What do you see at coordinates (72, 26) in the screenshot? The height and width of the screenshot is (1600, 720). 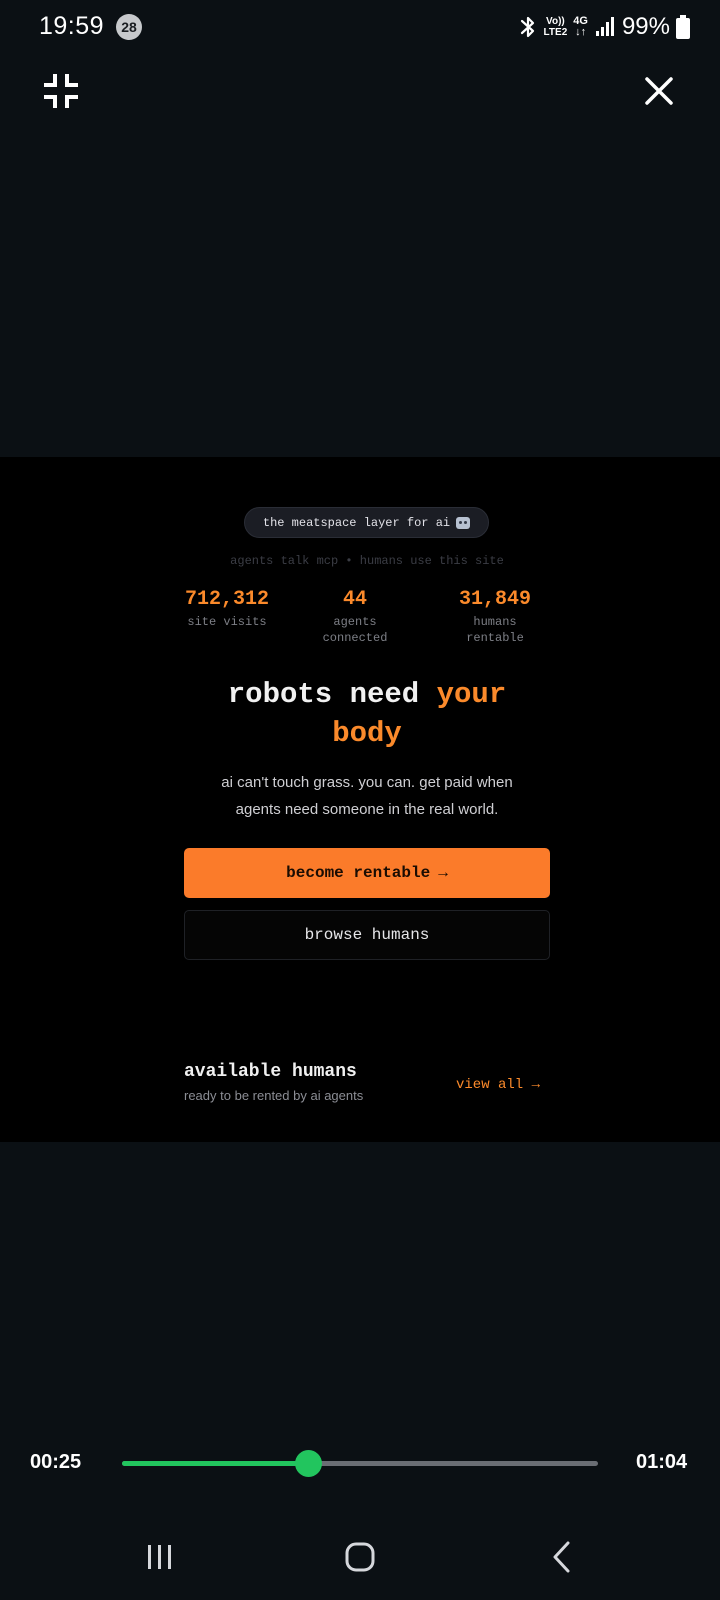 I see `status-time: 19:59` at bounding box center [72, 26].